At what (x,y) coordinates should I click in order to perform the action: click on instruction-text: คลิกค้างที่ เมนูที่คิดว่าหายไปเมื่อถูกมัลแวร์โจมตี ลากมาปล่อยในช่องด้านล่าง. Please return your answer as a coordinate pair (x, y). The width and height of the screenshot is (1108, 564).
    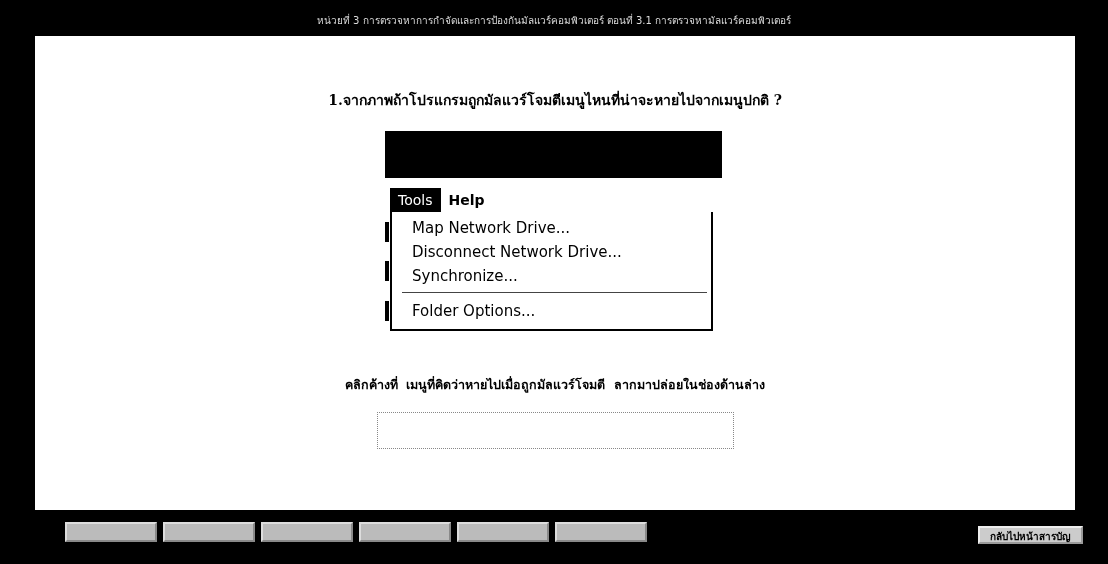
    Looking at the image, I should click on (555, 385).